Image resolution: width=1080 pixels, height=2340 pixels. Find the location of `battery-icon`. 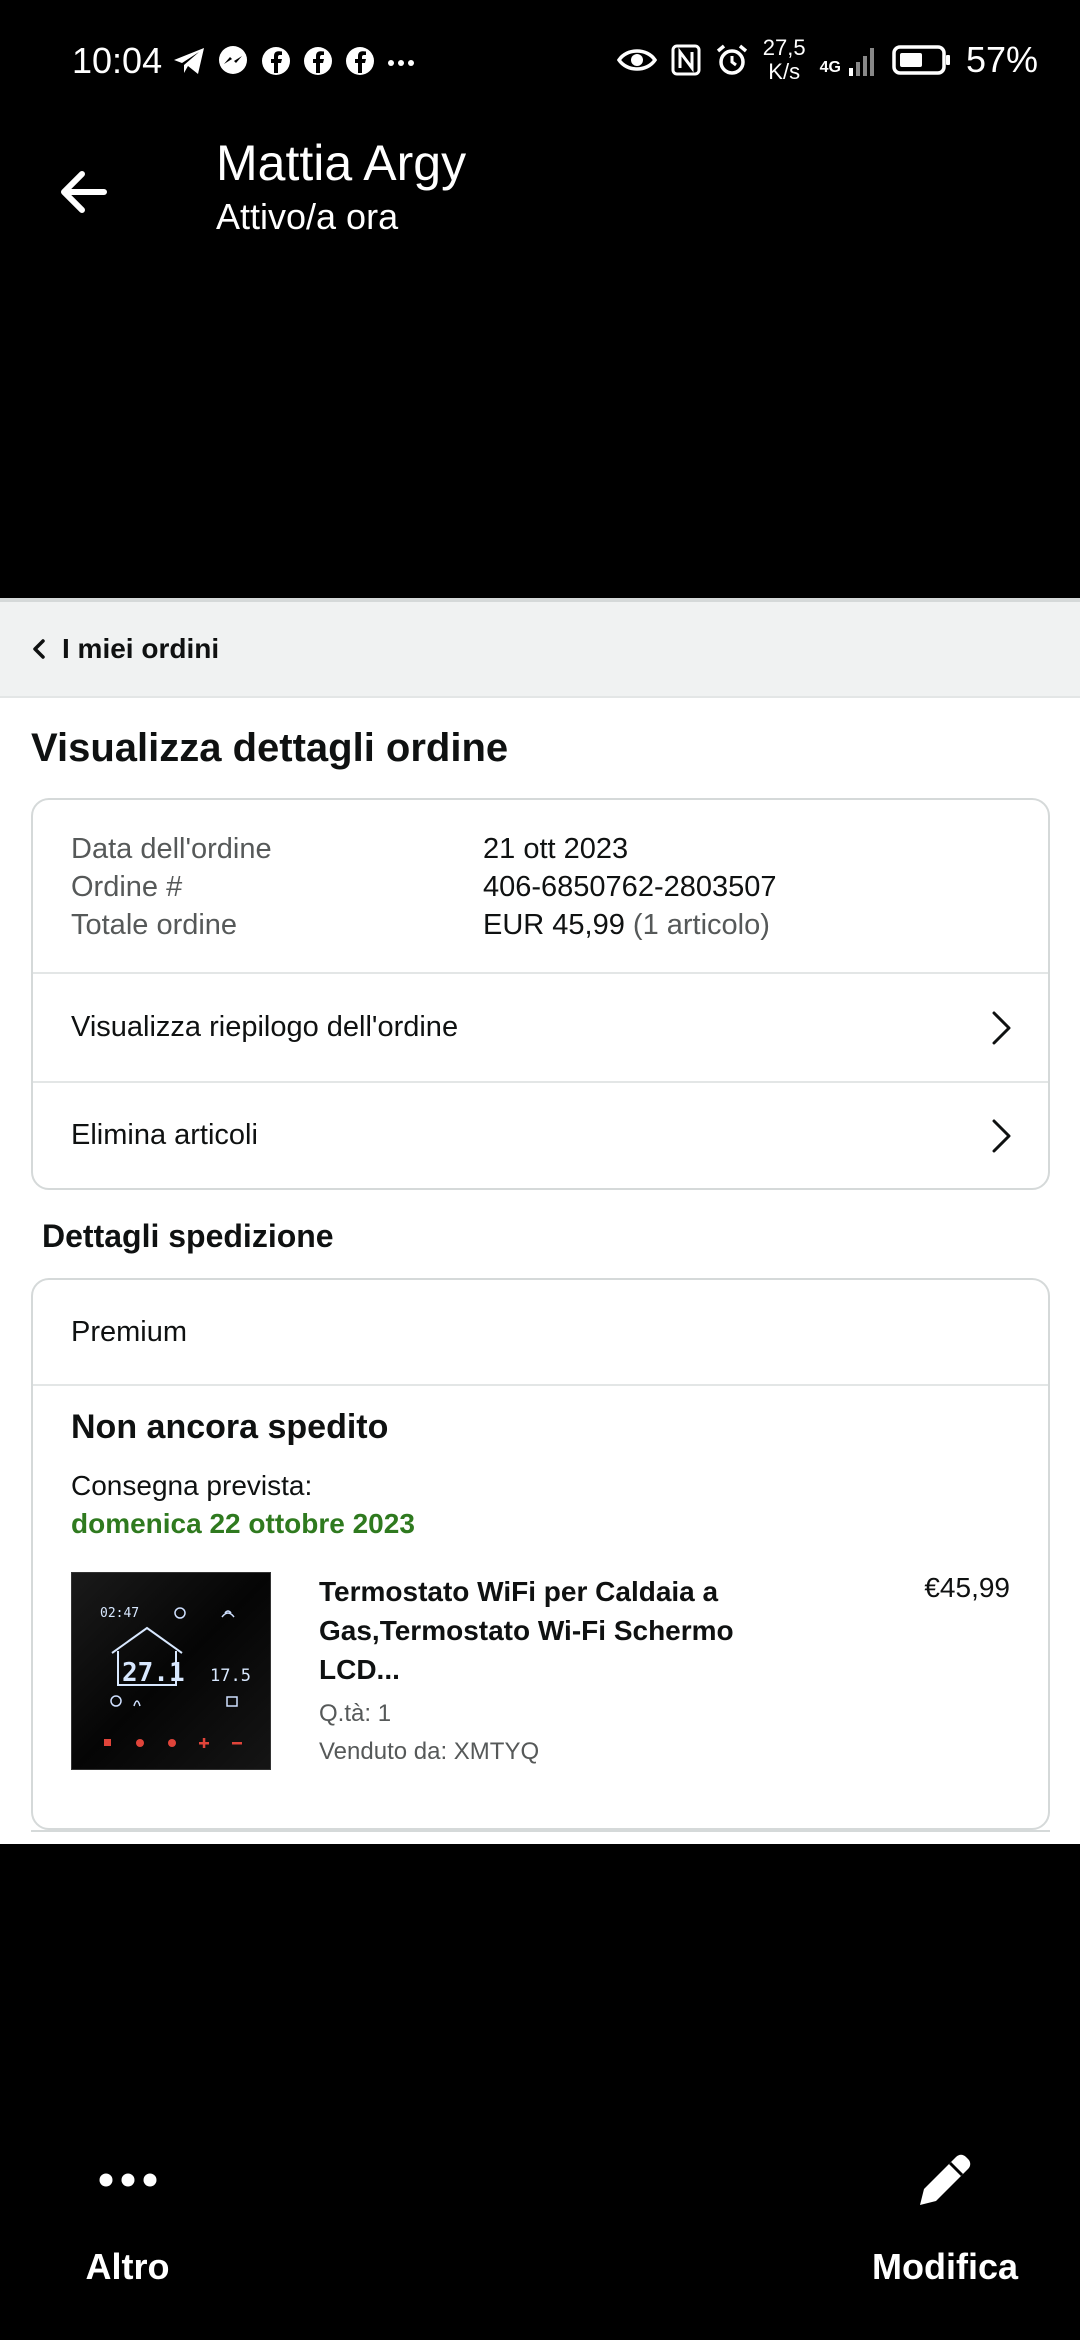

battery-icon is located at coordinates (921, 60).